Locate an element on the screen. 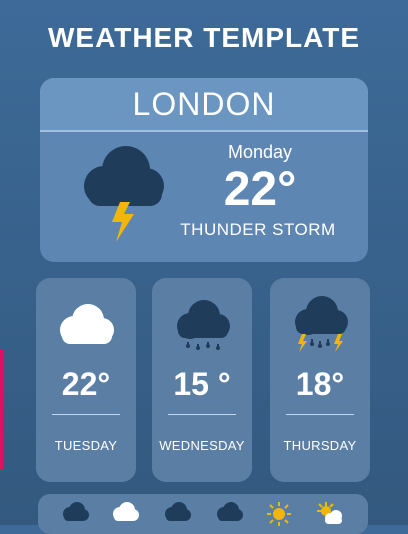 This screenshot has width=408, height=534. thunderstorm-icon is located at coordinates (124, 194).